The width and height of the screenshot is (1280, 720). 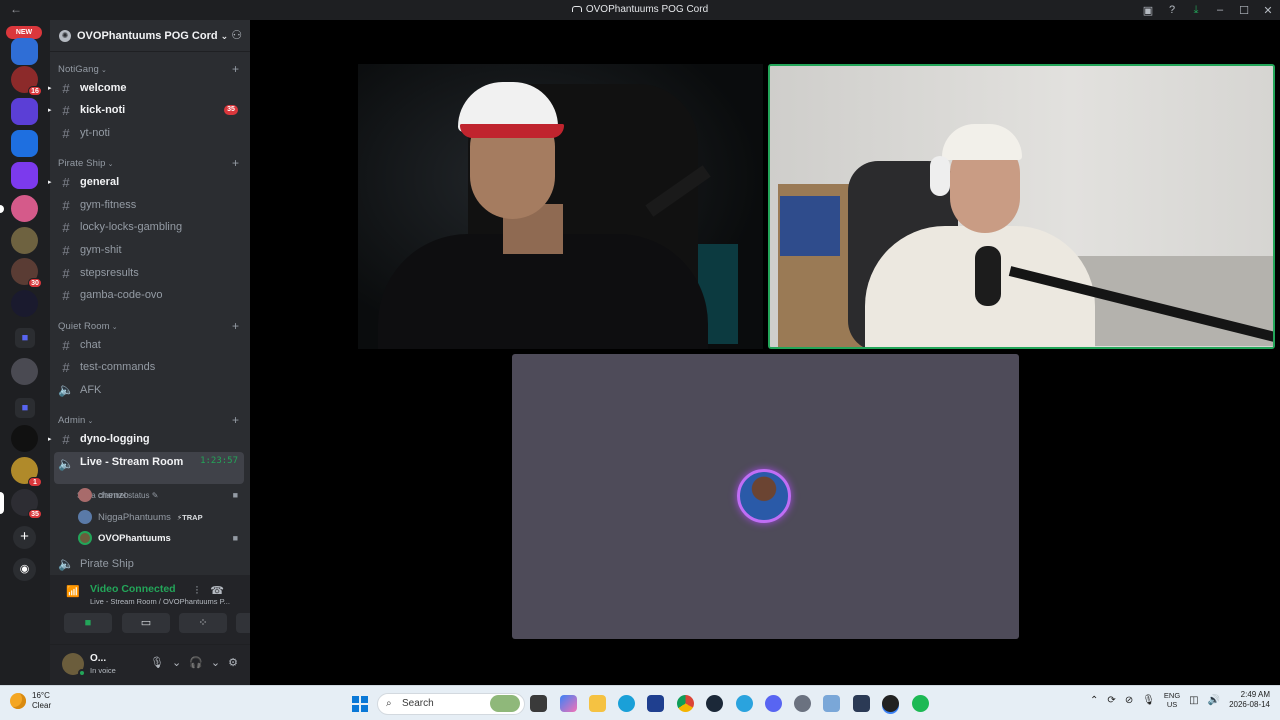 What do you see at coordinates (149, 133) in the screenshot?
I see `channel-yt-noti: # yt-noti` at bounding box center [149, 133].